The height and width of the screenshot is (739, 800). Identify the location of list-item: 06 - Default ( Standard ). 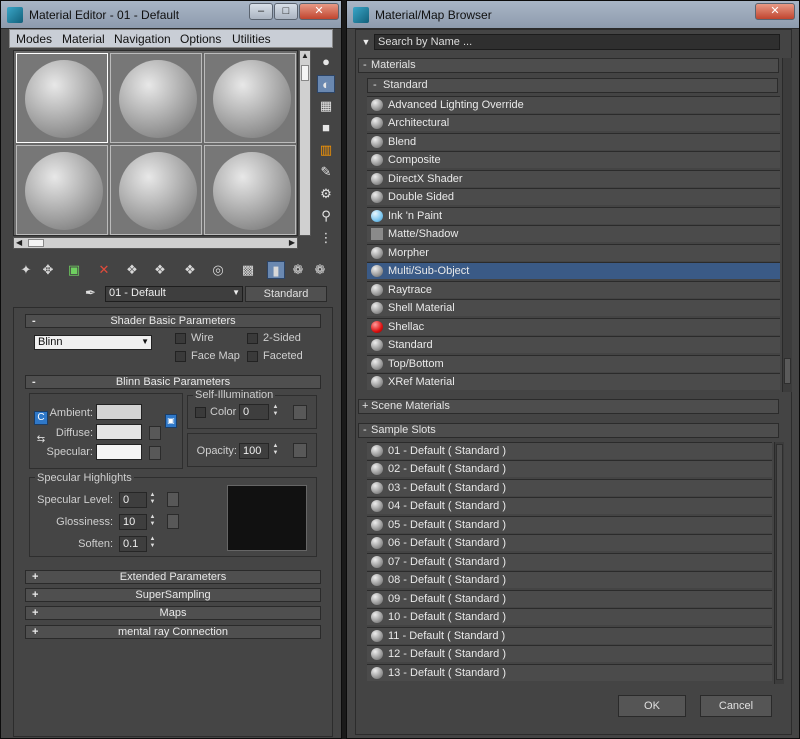
(569, 542).